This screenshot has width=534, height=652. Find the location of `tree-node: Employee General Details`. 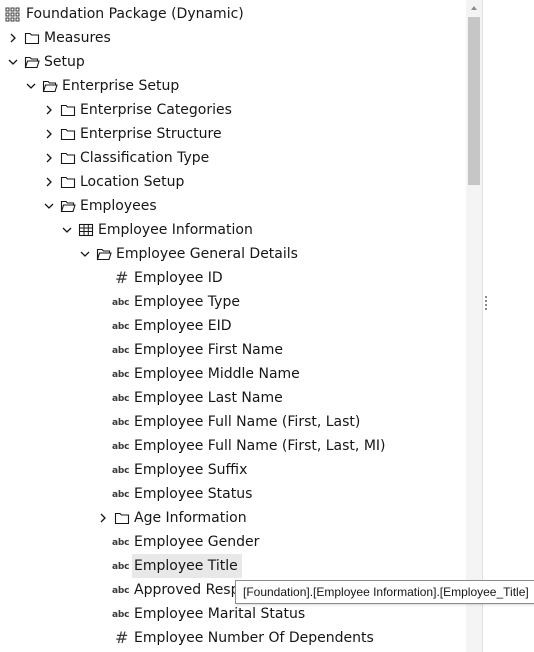

tree-node: Employee General Details is located at coordinates (233, 254).